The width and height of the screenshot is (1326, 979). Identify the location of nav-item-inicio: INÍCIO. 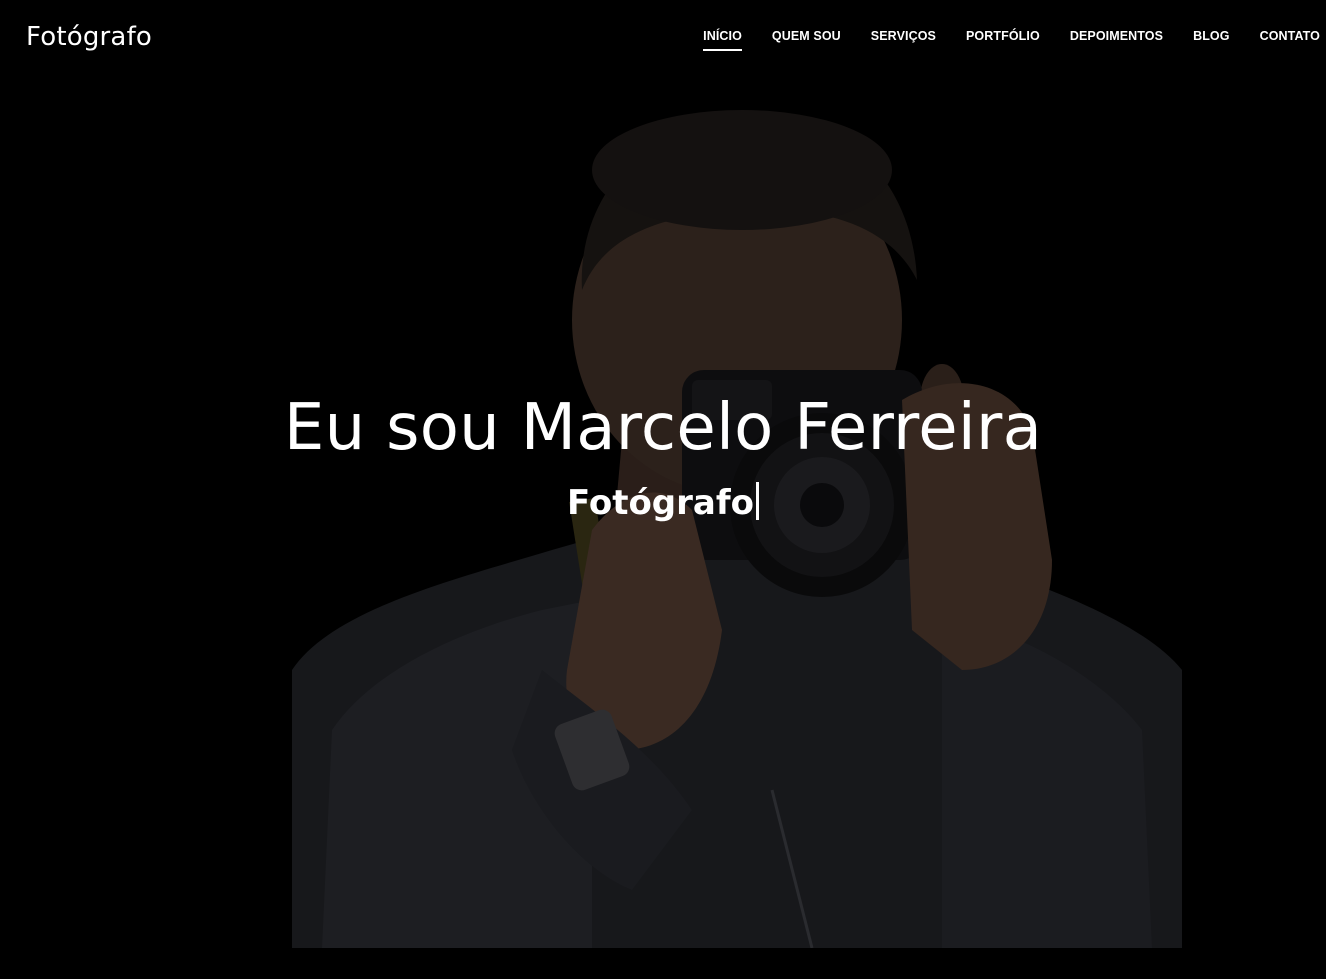
(722, 39).